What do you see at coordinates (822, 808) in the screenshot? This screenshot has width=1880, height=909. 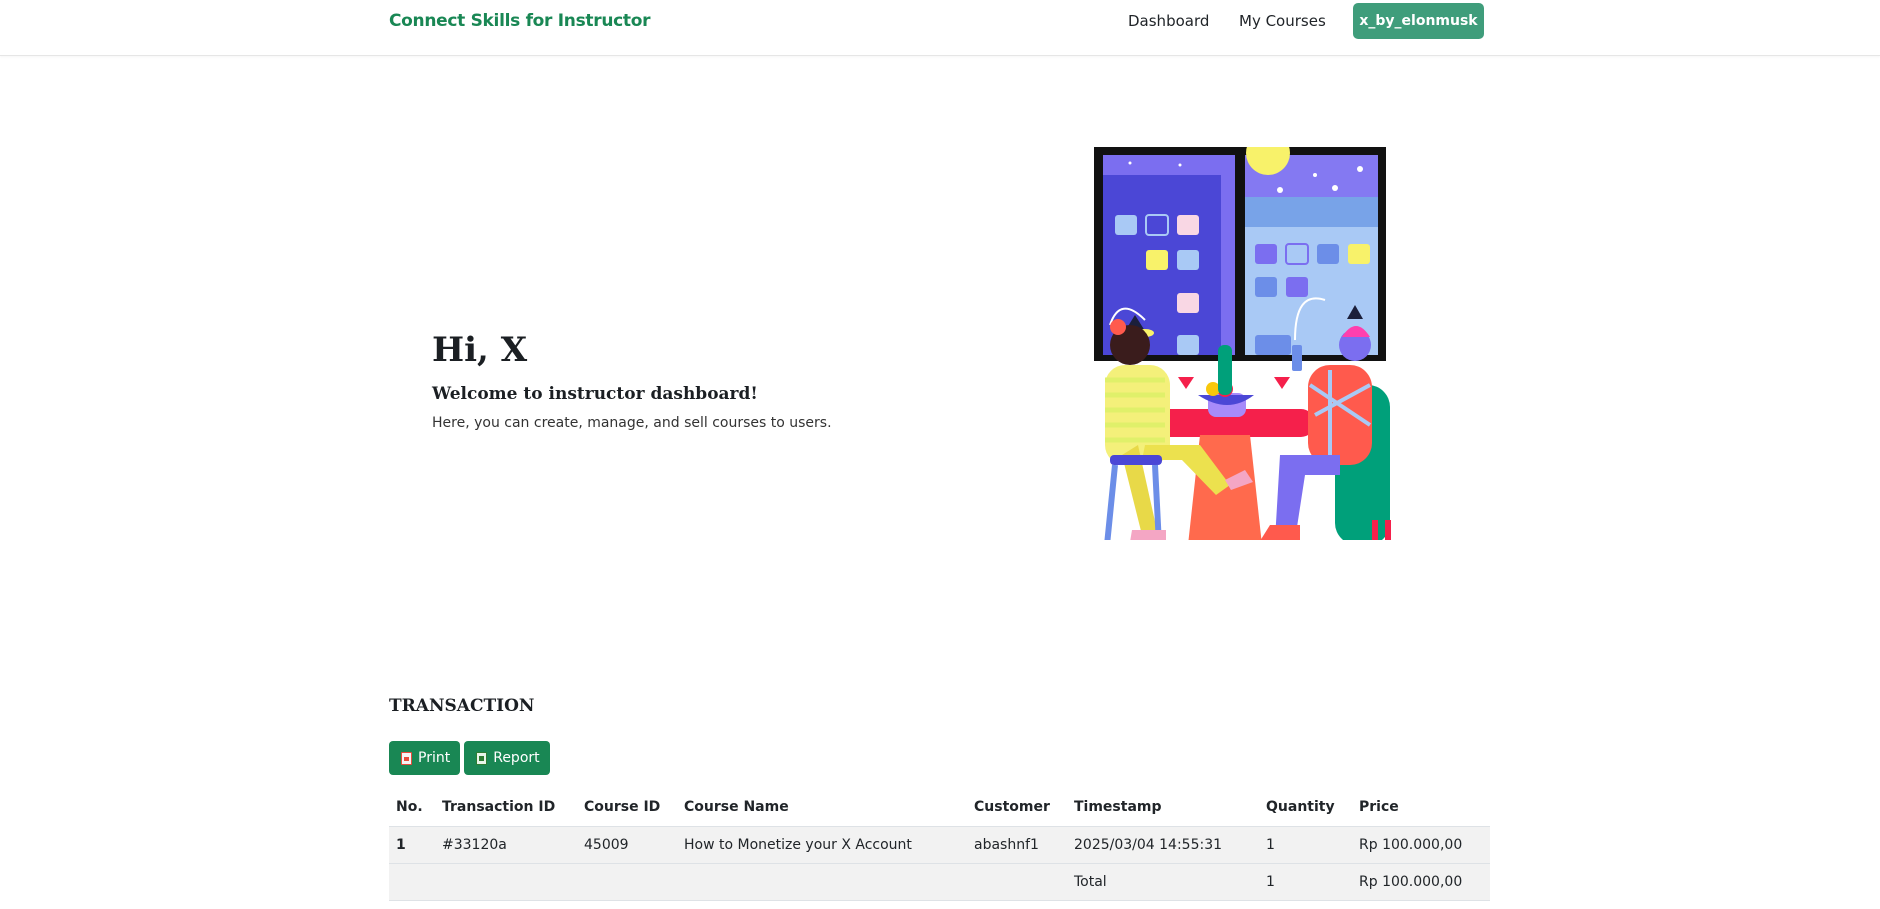 I see `column-header: Course Name` at bounding box center [822, 808].